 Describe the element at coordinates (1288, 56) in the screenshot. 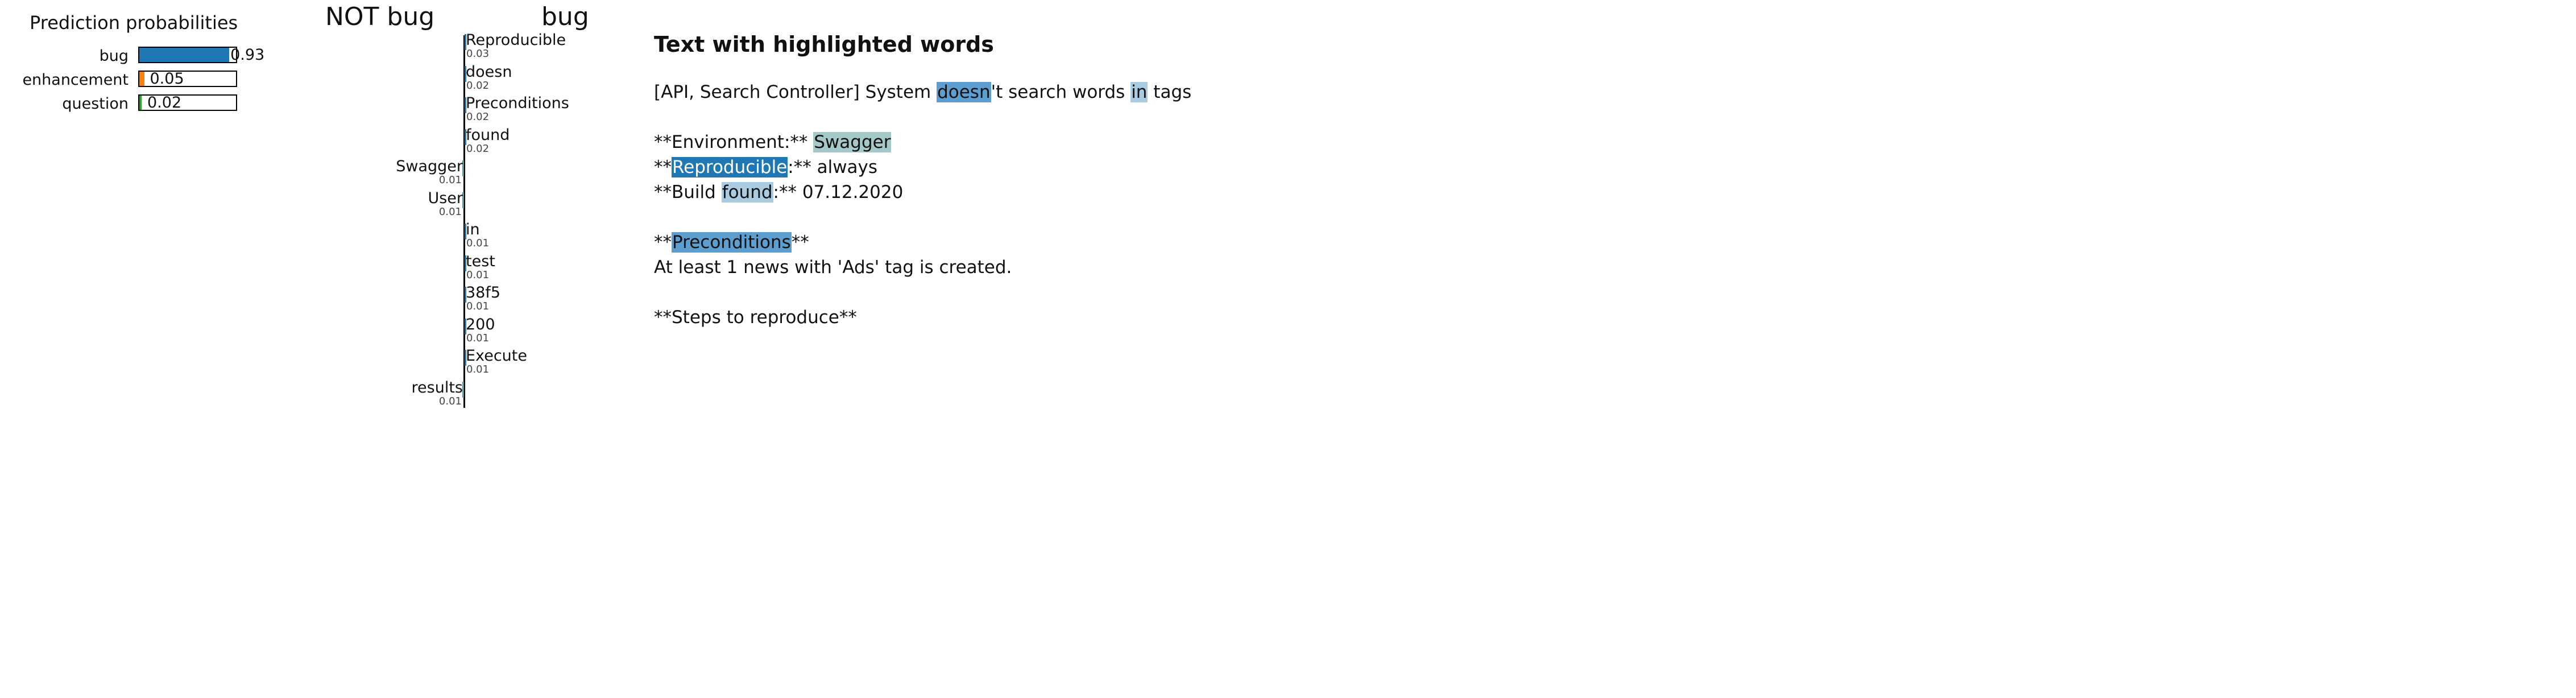

I see `probability-row: bug 0.93` at that location.